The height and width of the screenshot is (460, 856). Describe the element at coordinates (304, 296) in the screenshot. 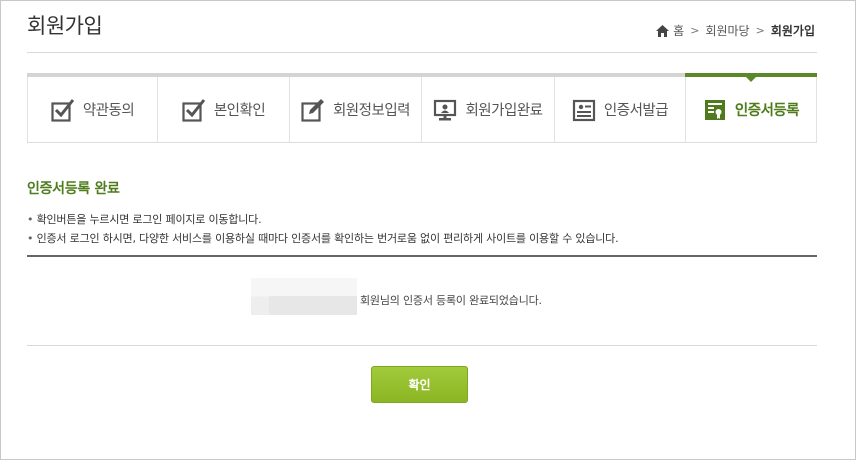

I see `blurred-user-name` at that location.